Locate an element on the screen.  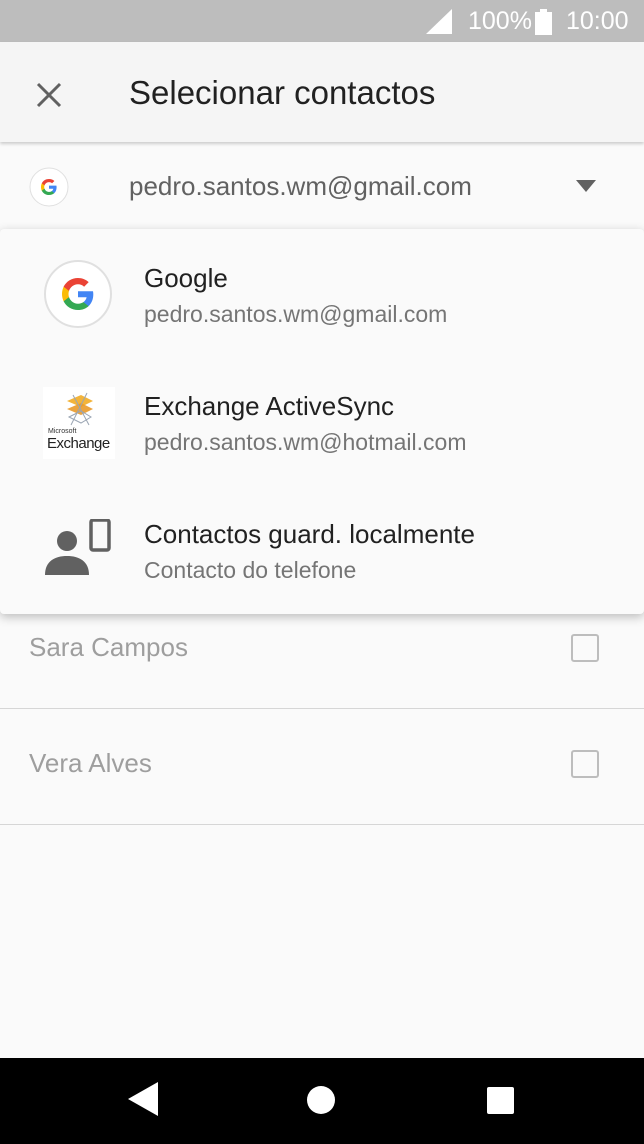
dropdown-arrow-icon is located at coordinates (586, 186).